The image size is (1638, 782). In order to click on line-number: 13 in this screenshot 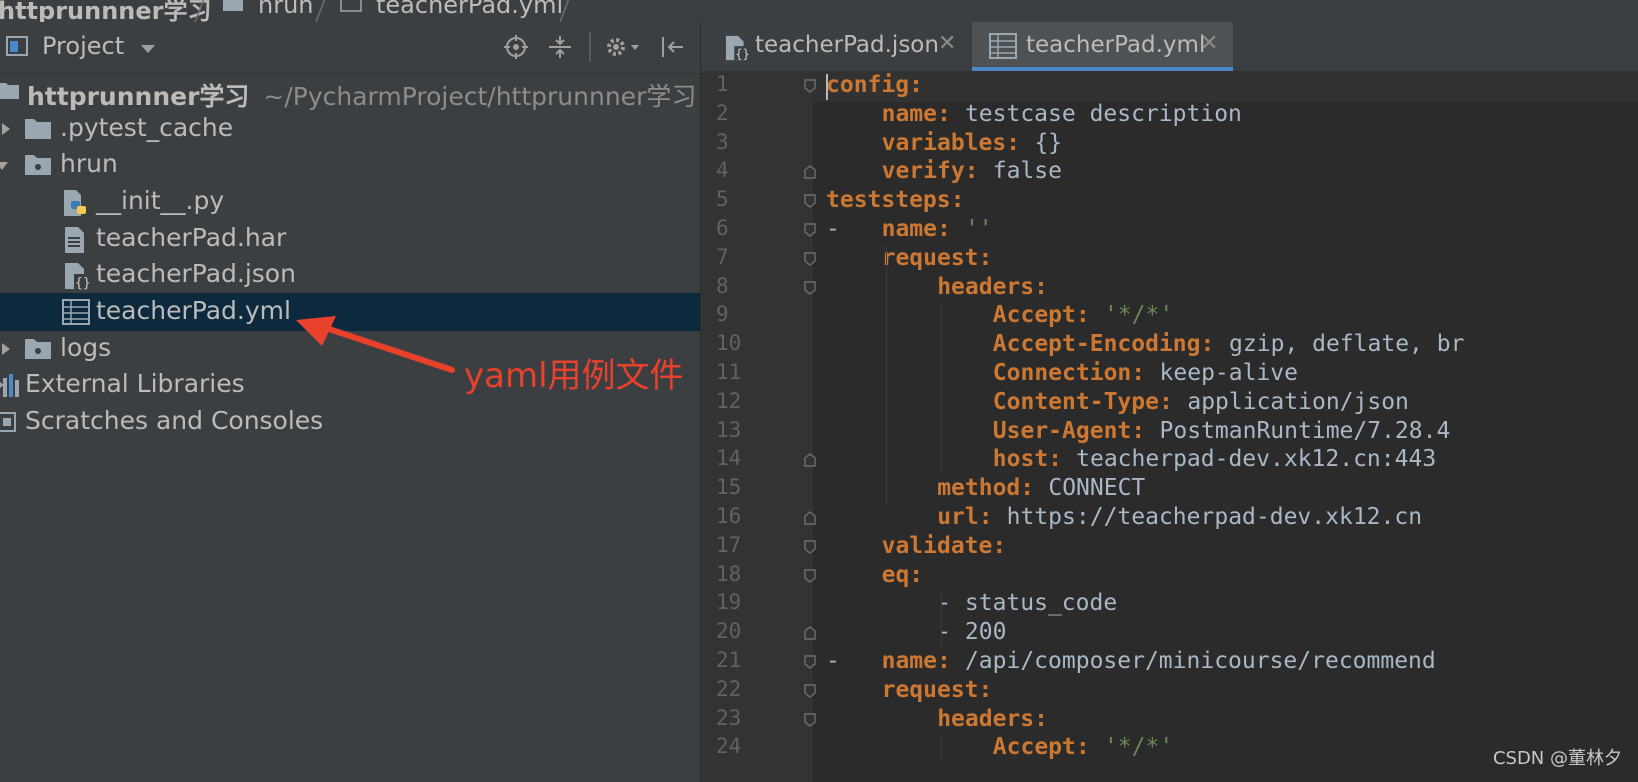, I will do `click(729, 429)`.